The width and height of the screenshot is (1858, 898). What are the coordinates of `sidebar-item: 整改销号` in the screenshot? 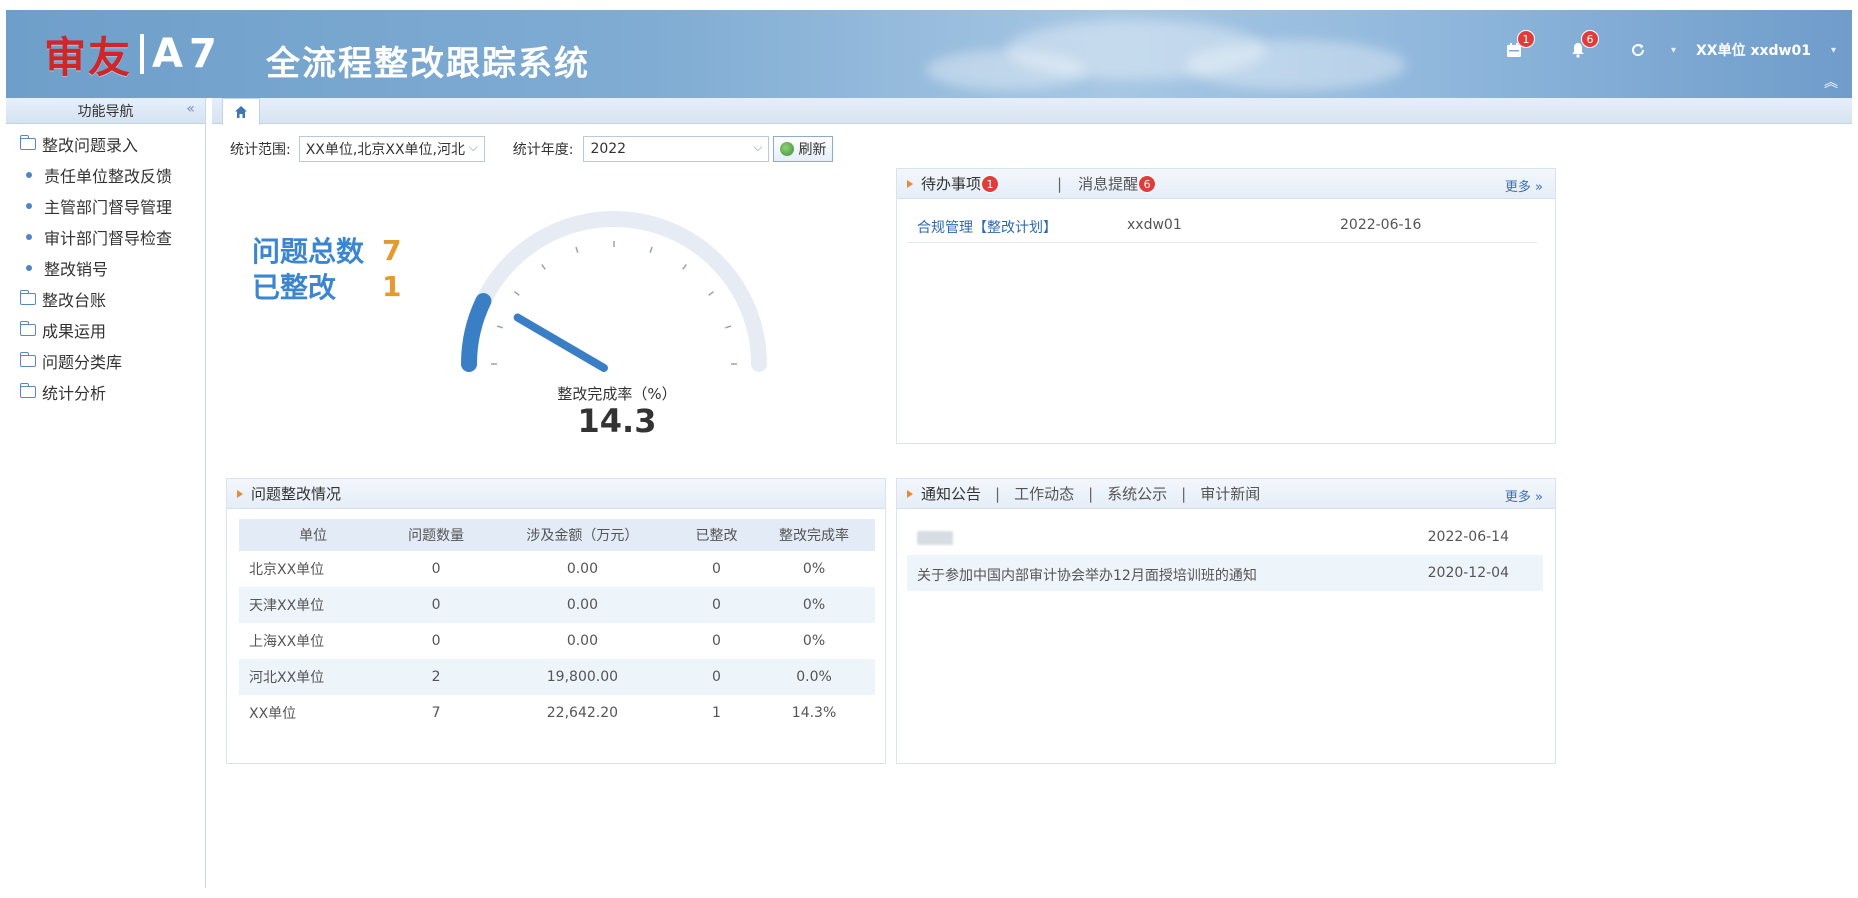 It's located at (105, 267).